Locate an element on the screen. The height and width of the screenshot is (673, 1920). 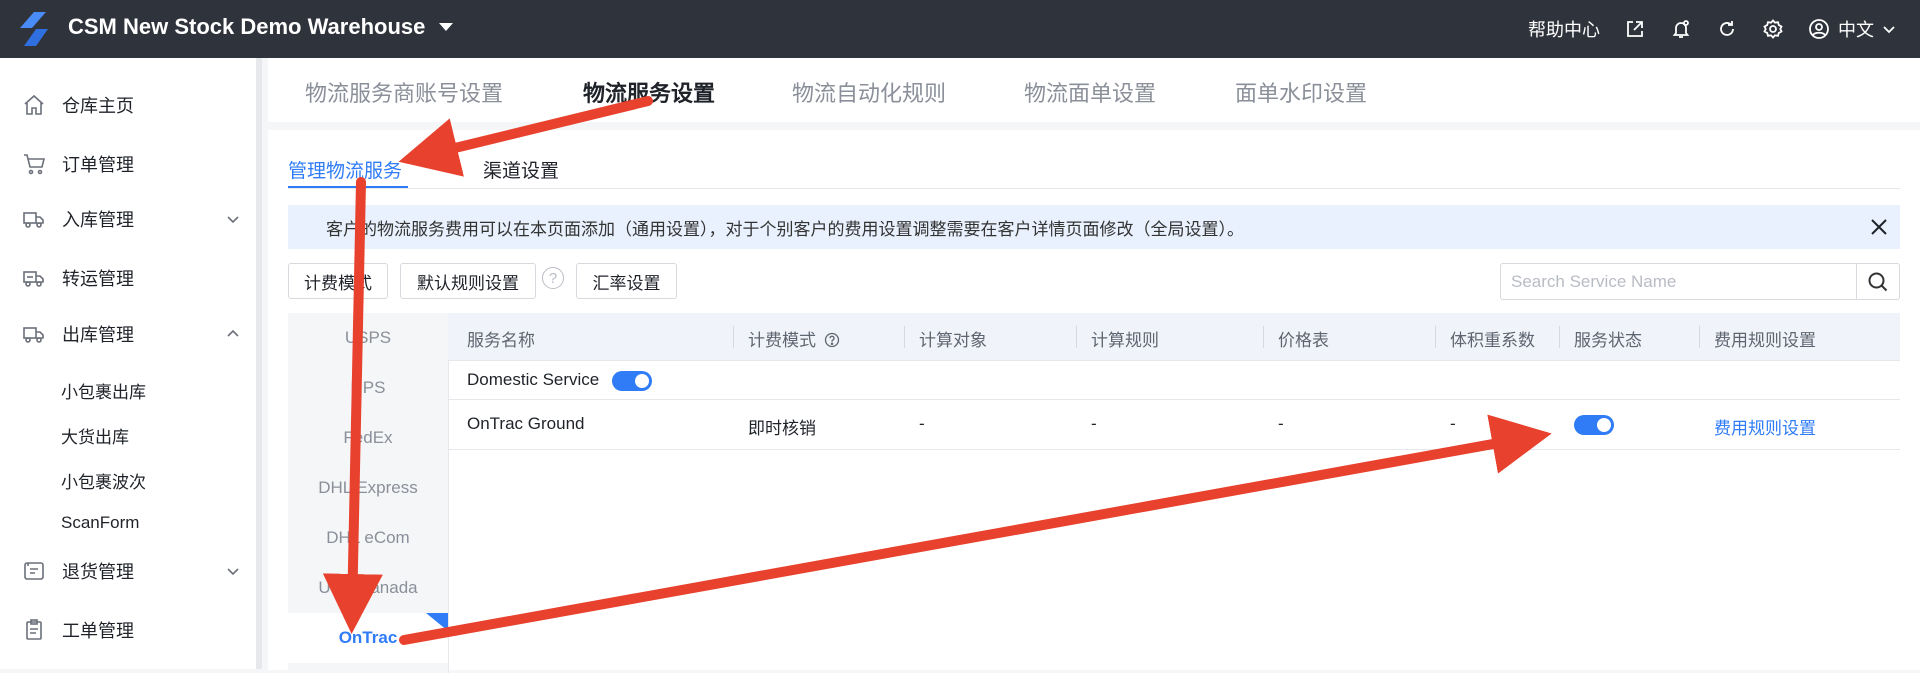
exchange-rate-button: 汇率设置 is located at coordinates (626, 281).